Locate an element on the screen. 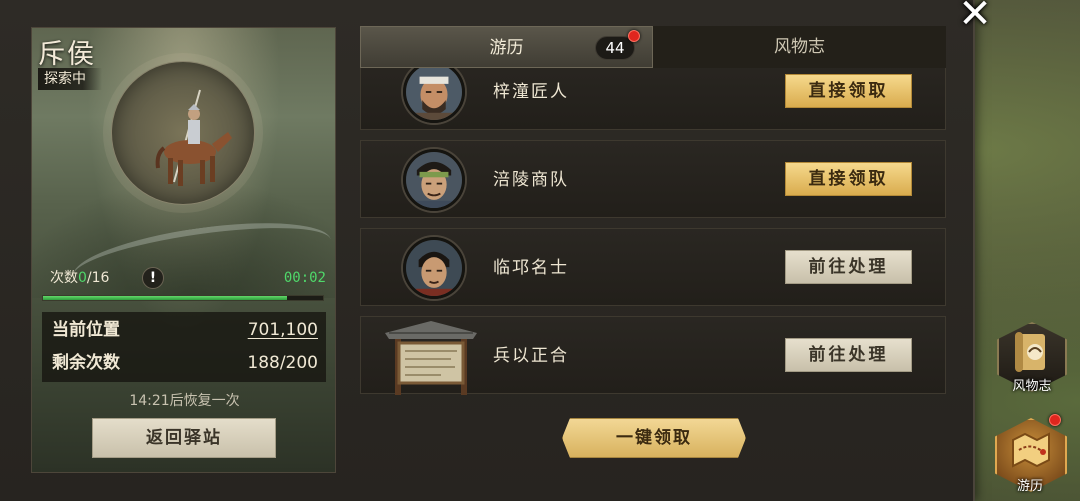 This screenshot has width=1080, height=501. explore-progress-bar is located at coordinates (183, 298).